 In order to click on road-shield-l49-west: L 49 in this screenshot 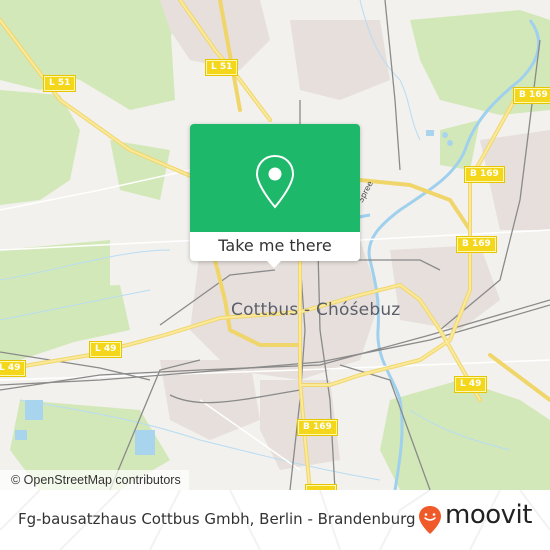, I will do `click(106, 349)`.